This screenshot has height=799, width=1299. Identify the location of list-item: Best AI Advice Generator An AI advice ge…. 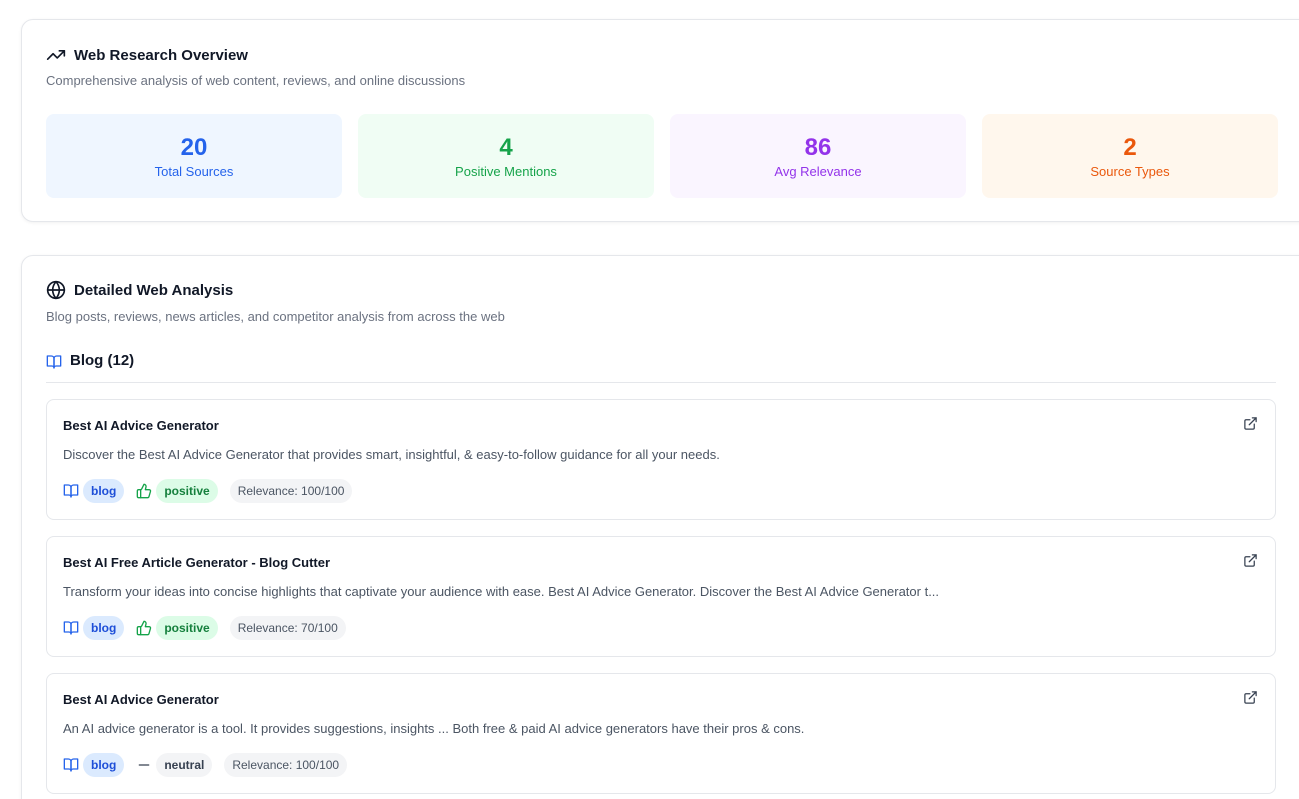
(661, 733).